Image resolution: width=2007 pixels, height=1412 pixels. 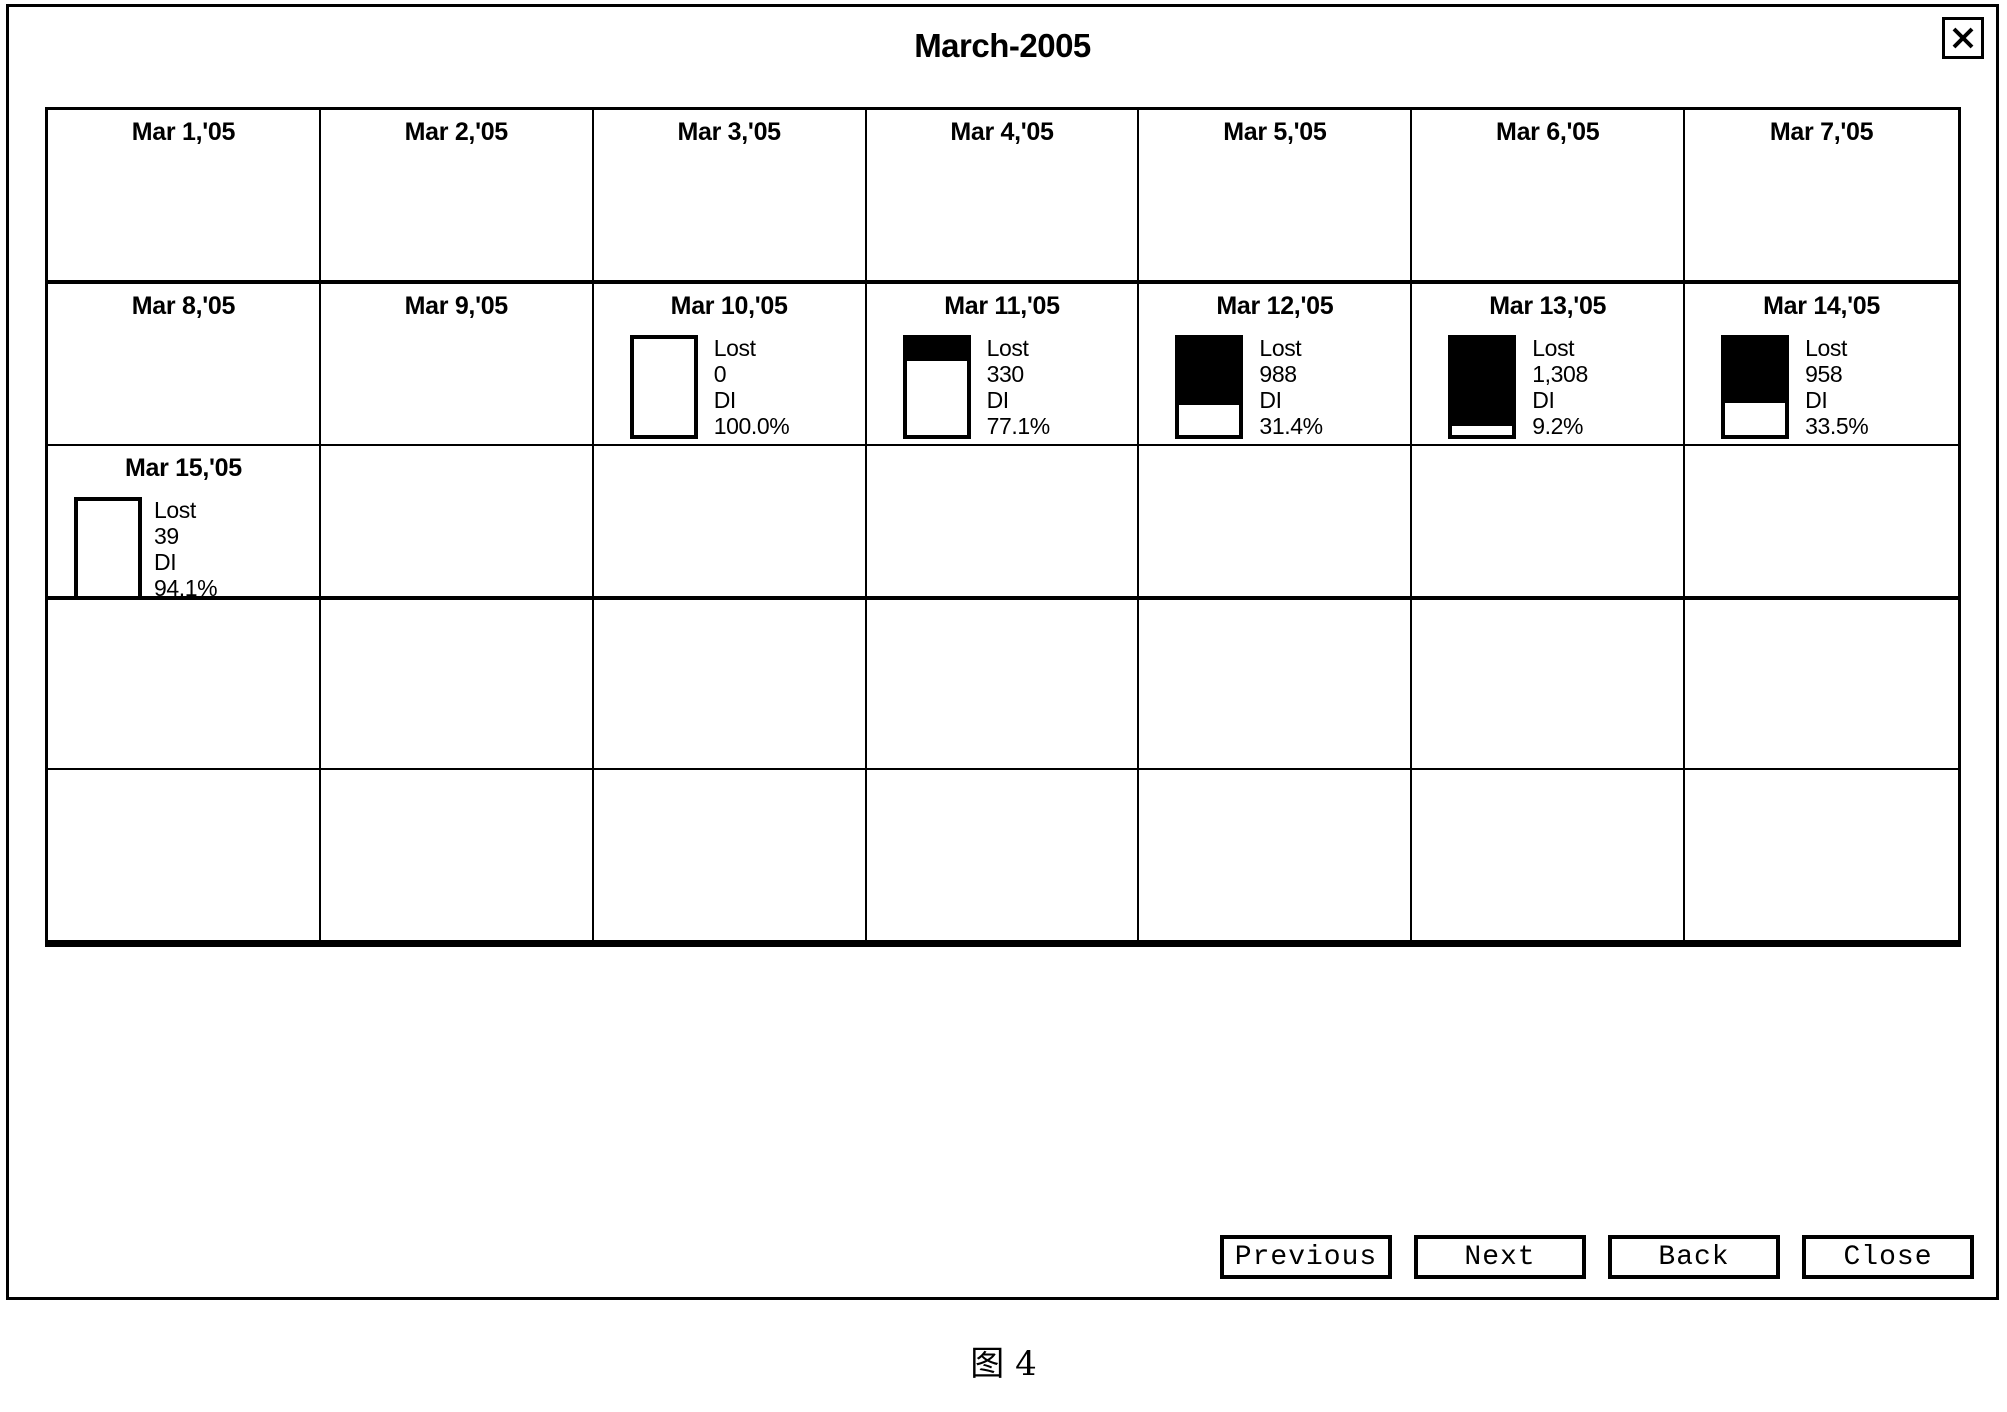 I want to click on calendar-day-cell: Mar 11,'05 Lost 330 DI 77.1%, so click(x=1003, y=365).